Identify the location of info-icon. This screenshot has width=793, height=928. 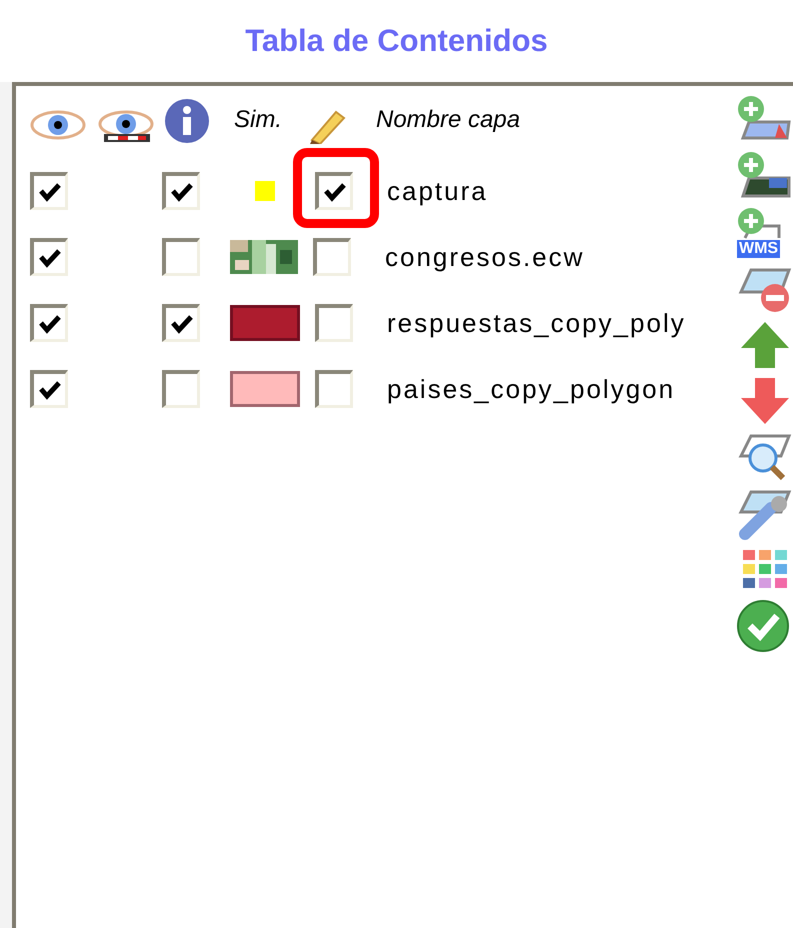
(187, 121).